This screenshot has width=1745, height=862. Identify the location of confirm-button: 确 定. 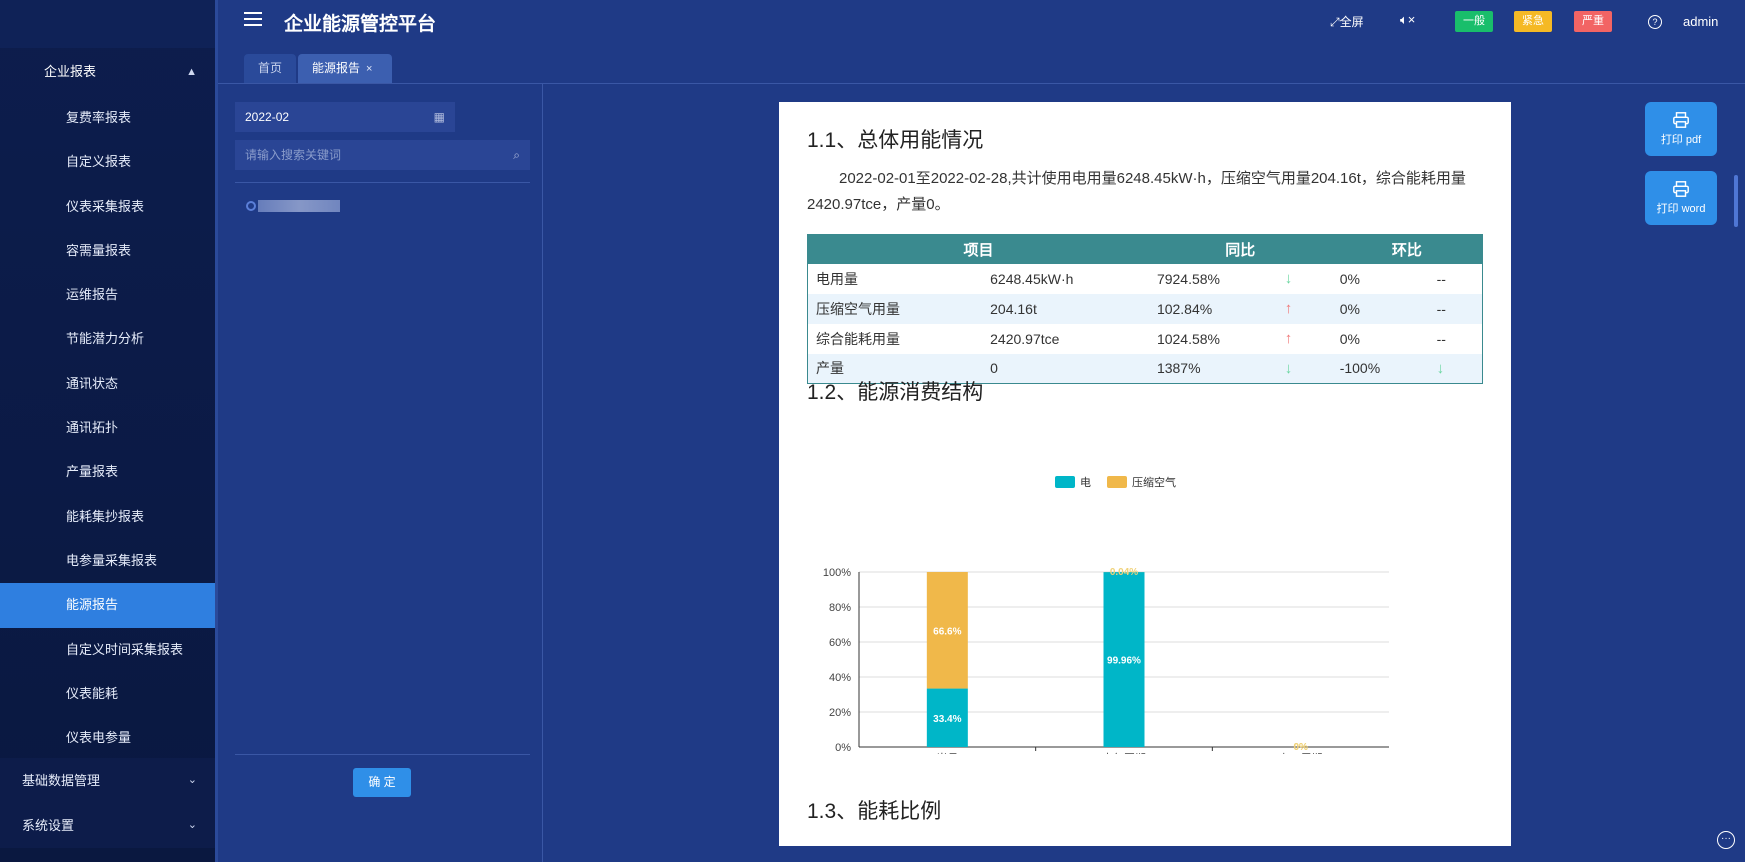
(382, 782).